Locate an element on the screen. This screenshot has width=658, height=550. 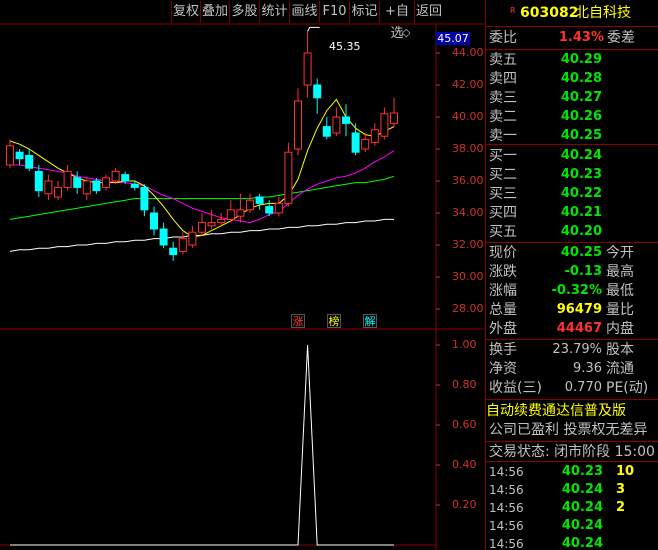
quote-value: 44467 is located at coordinates (579, 328).